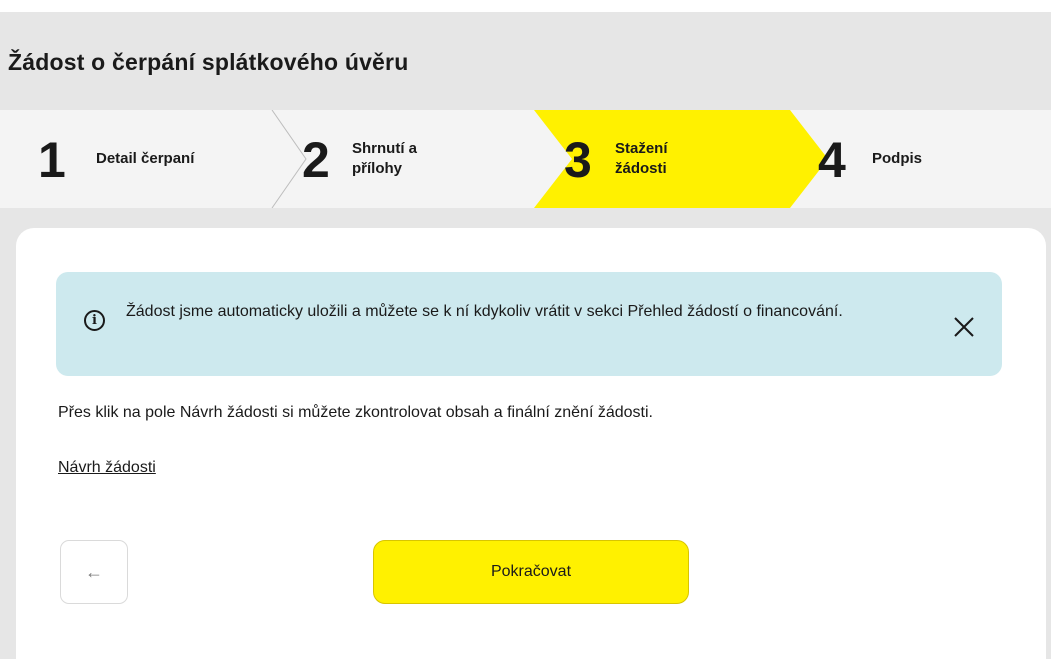 This screenshot has width=1051, height=659. I want to click on step-2-label-line2: přílohy, so click(377, 168).